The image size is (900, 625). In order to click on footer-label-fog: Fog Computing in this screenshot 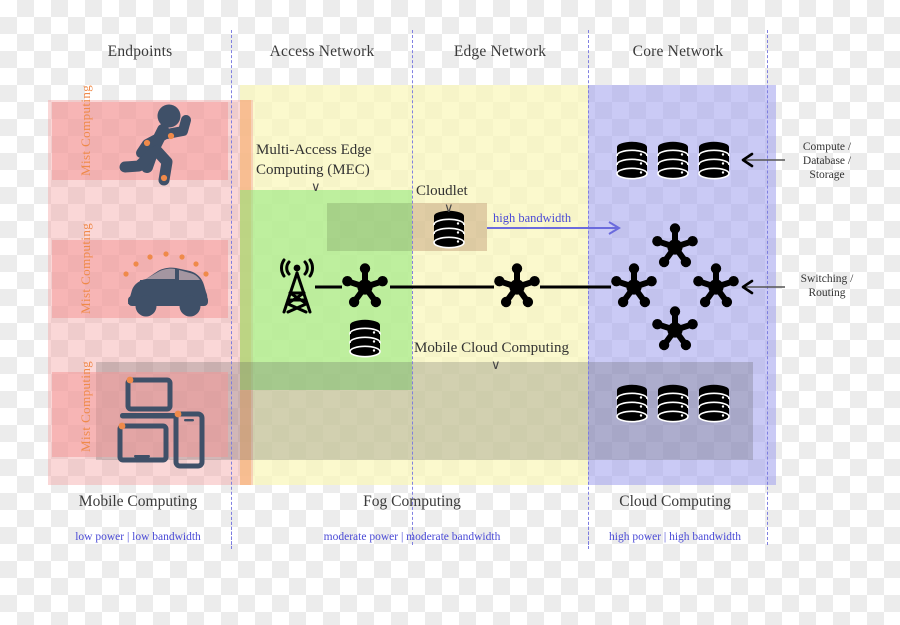, I will do `click(412, 501)`.